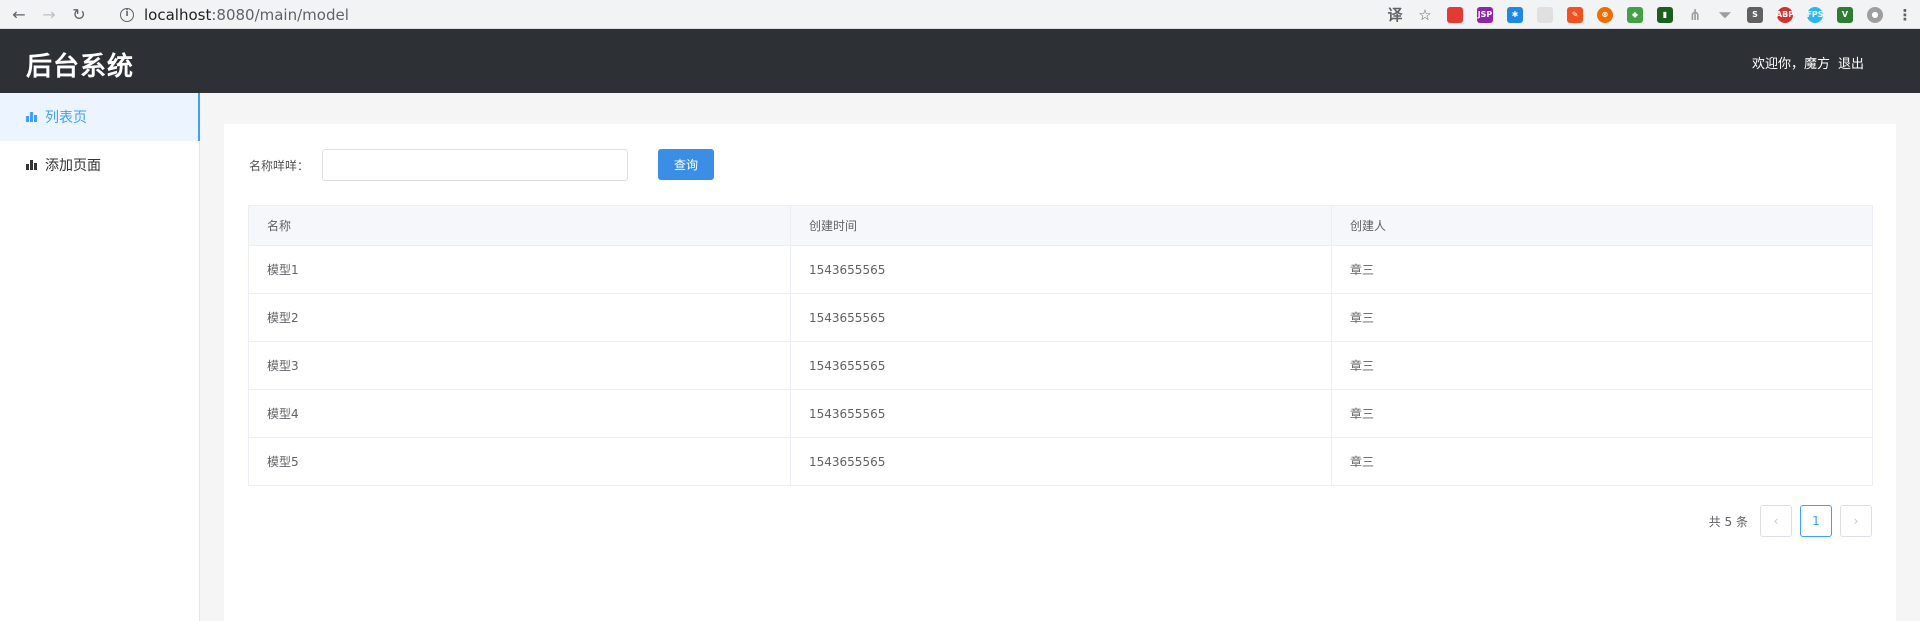 This screenshot has height=621, width=1920. What do you see at coordinates (519, 317) in the screenshot?
I see `cell-name: 模型2` at bounding box center [519, 317].